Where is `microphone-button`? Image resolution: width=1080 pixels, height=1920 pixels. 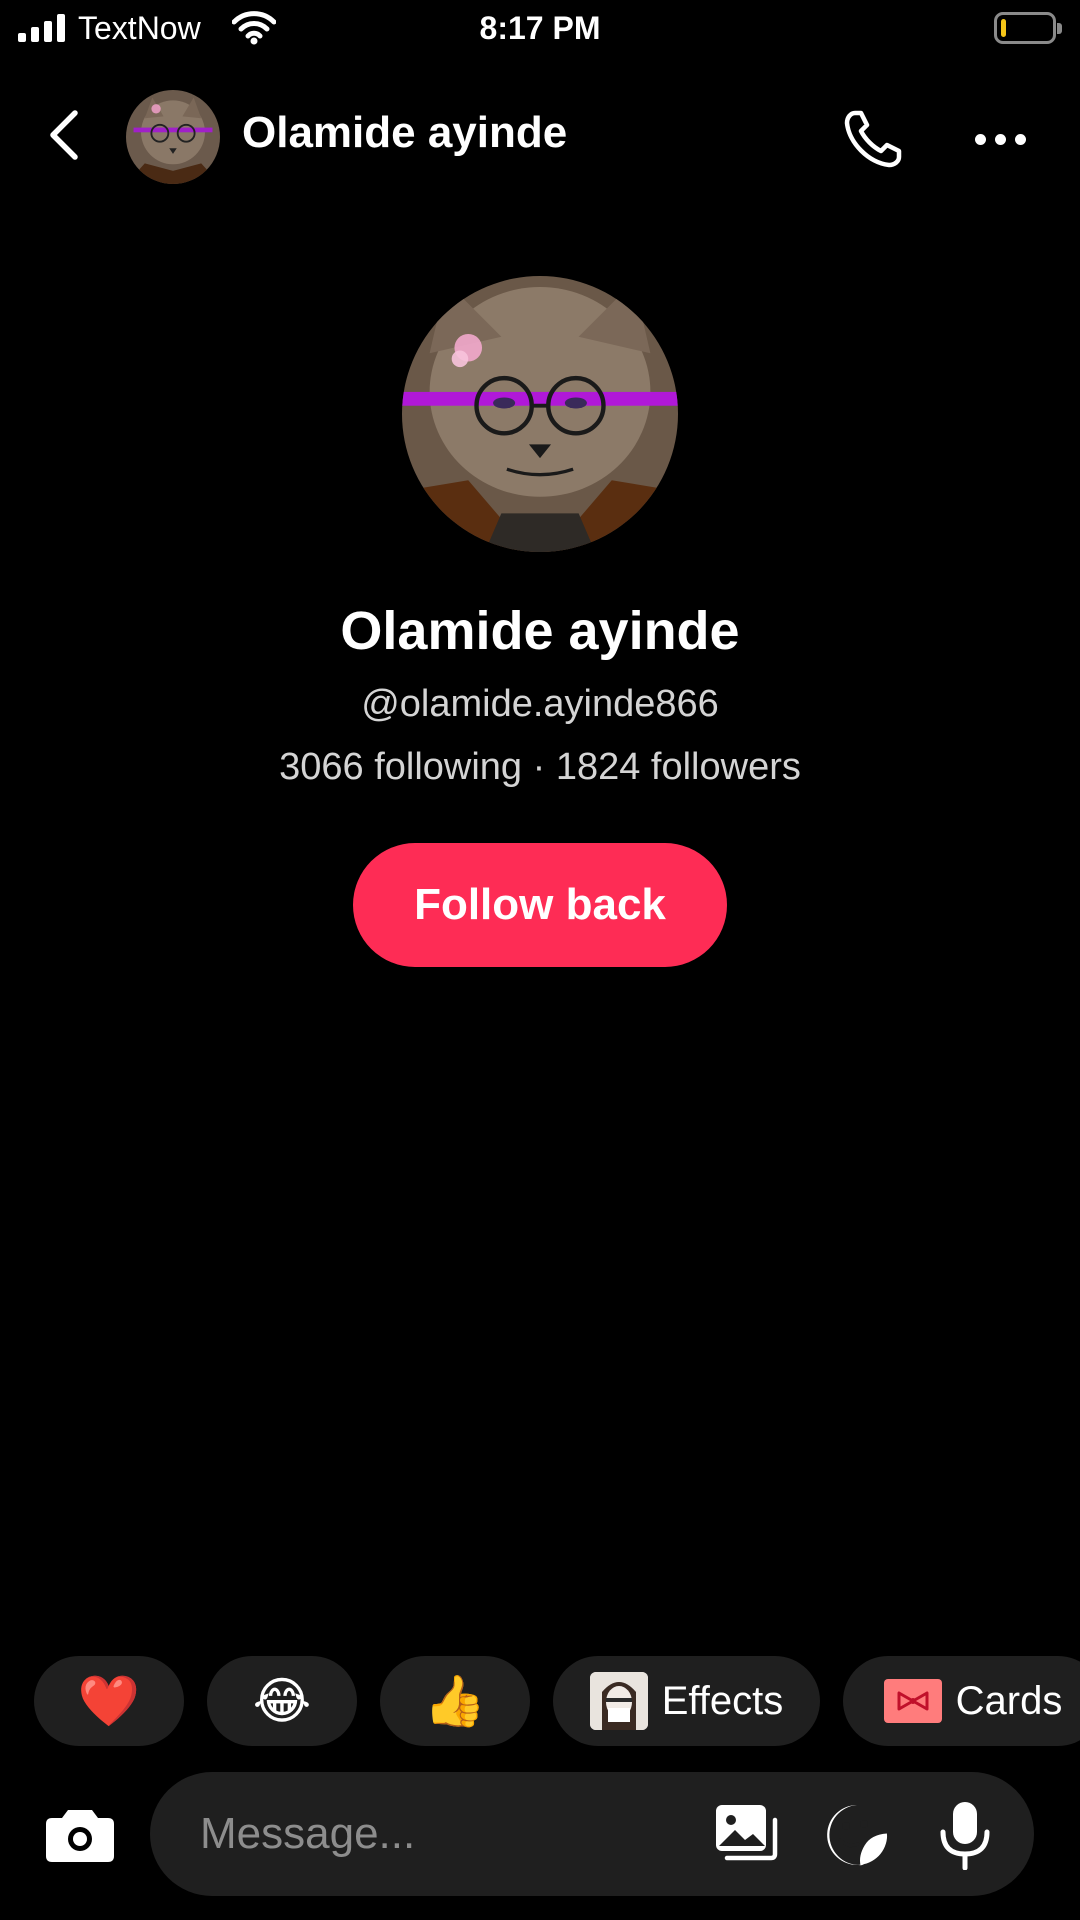 microphone-button is located at coordinates (965, 1835).